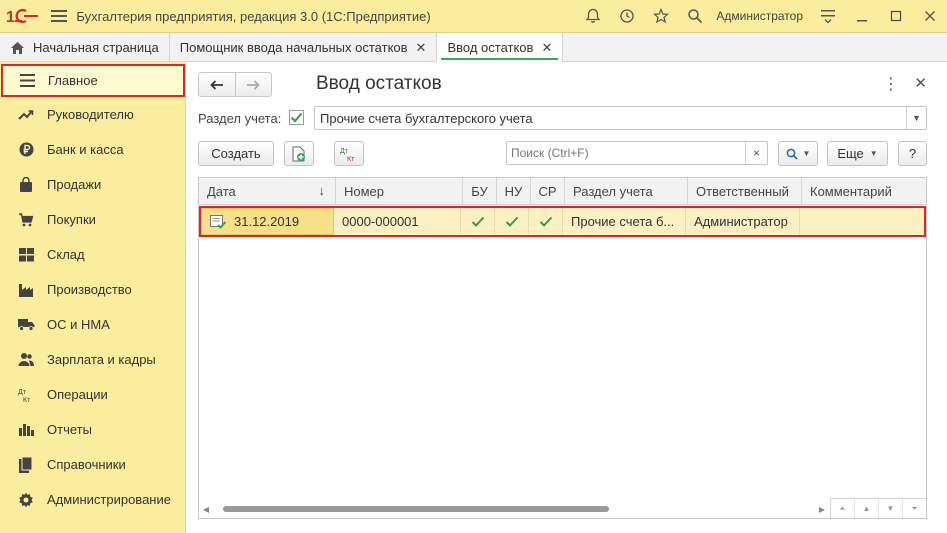 Image resolution: width=947 pixels, height=533 pixels. What do you see at coordinates (304, 47) in the screenshot?
I see `tab-opening-balances-assistant: Помощник ввода начальных остатков ✕` at bounding box center [304, 47].